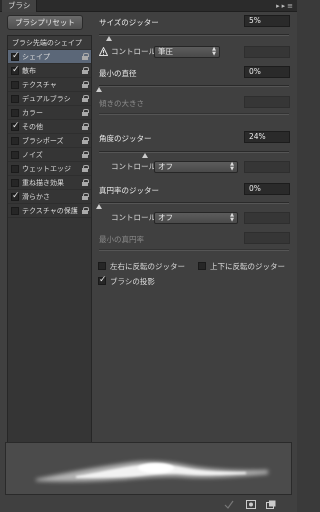 This screenshot has width=320, height=512. What do you see at coordinates (129, 190) in the screenshot?
I see `roundness-jitter-label: 真円率のジッター` at bounding box center [129, 190].